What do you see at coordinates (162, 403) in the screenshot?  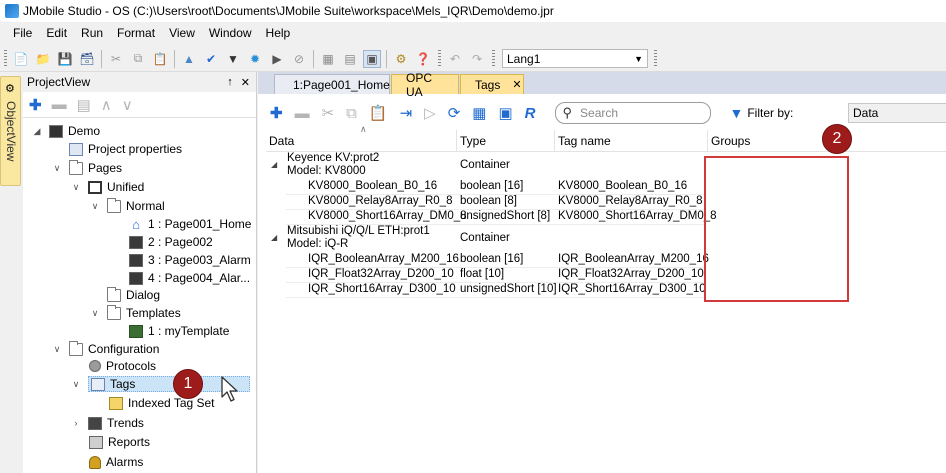 I see `tree-item-indexed-tag-set: Indexed Tag Set` at bounding box center [162, 403].